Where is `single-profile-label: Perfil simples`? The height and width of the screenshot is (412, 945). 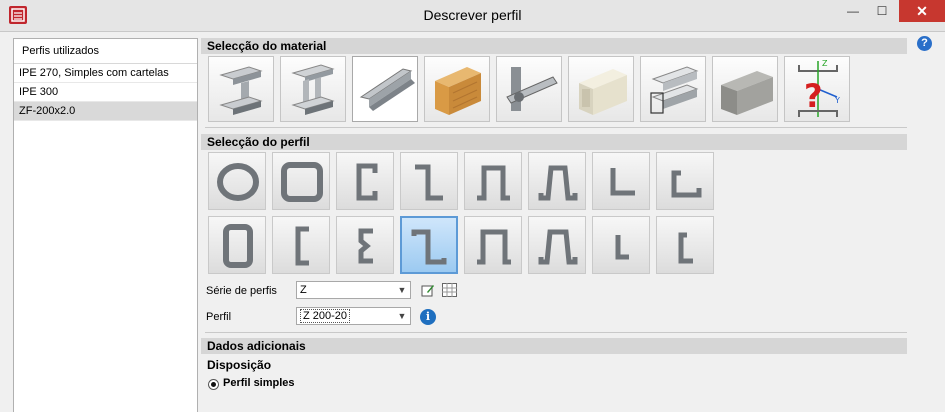
single-profile-label: Perfil simples is located at coordinates (259, 383).